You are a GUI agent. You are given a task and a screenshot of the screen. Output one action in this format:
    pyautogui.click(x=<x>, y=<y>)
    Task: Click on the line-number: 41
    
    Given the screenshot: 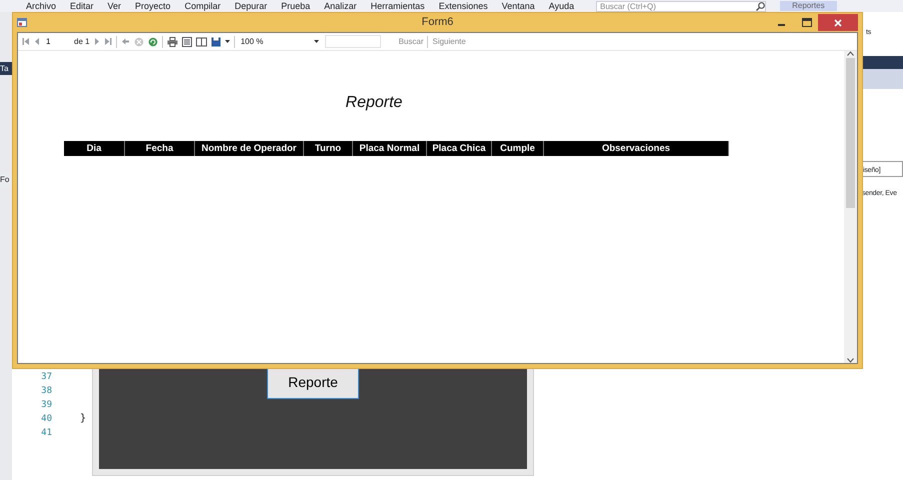 What is the action you would take?
    pyautogui.click(x=46, y=433)
    